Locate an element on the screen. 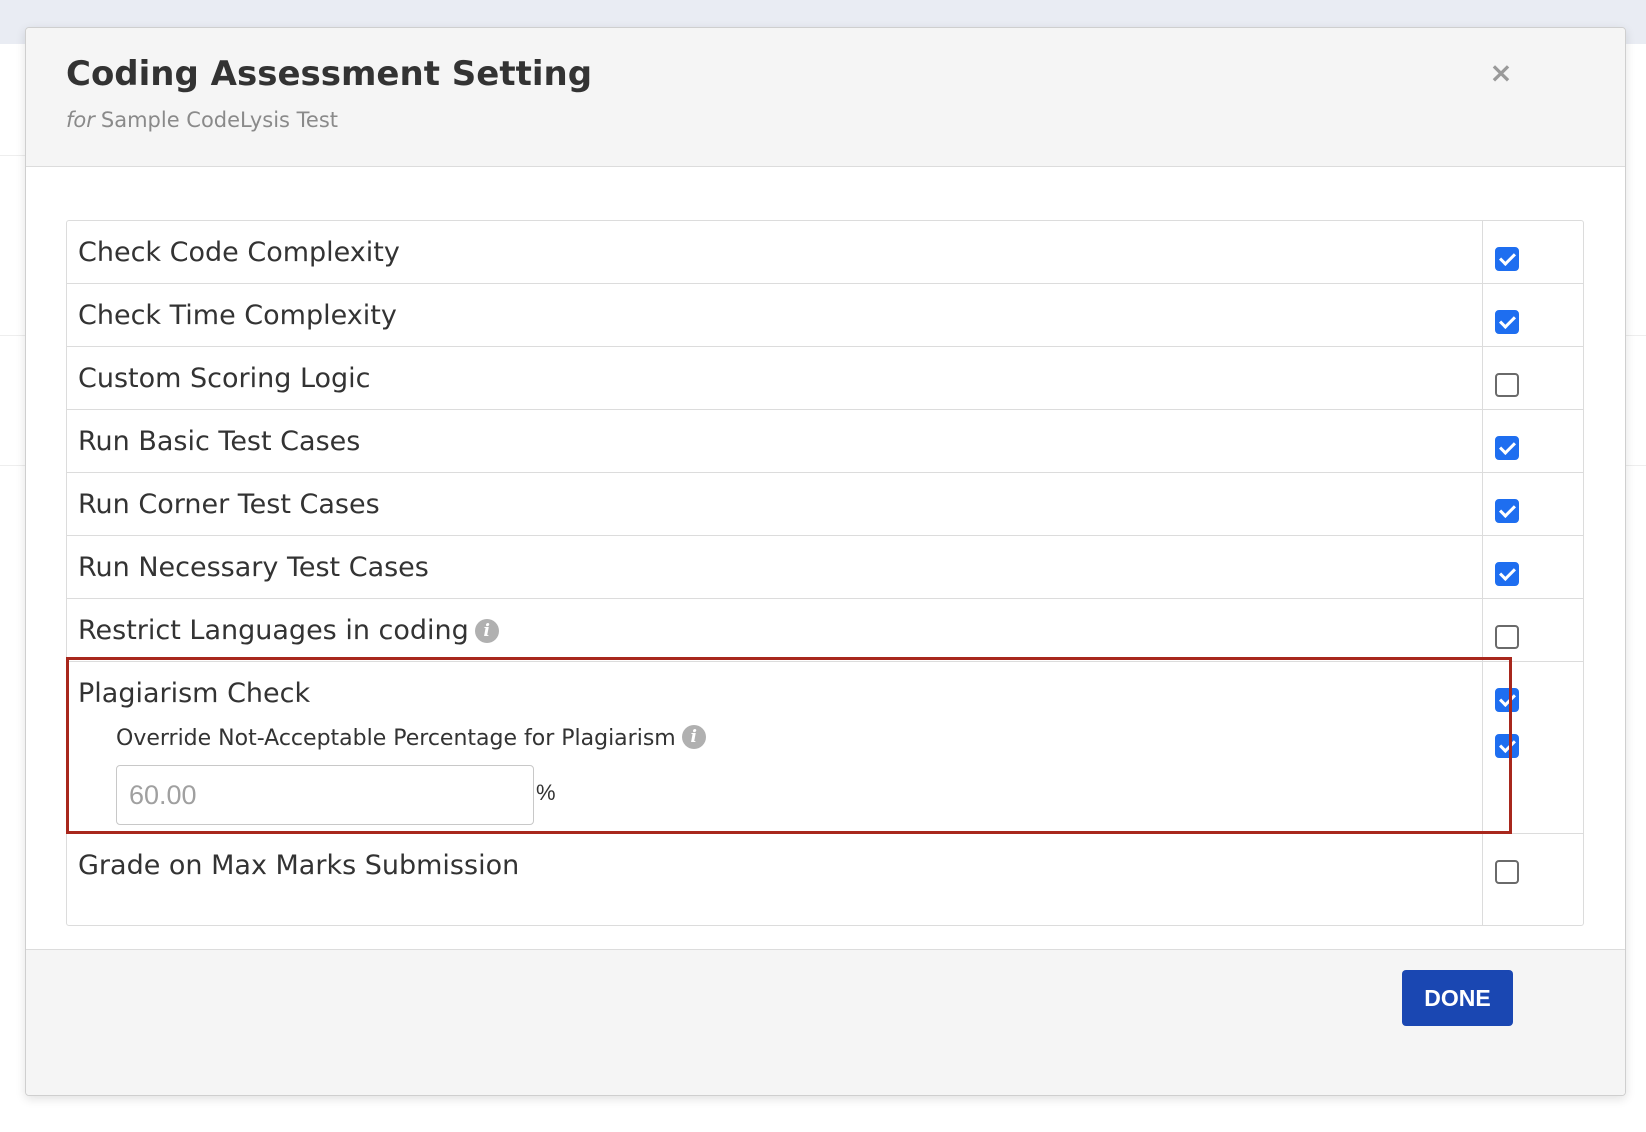 This screenshot has width=1646, height=1132. setting-row-grade-on-max-marks: Grade on Max Marks Submission is located at coordinates (825, 880).